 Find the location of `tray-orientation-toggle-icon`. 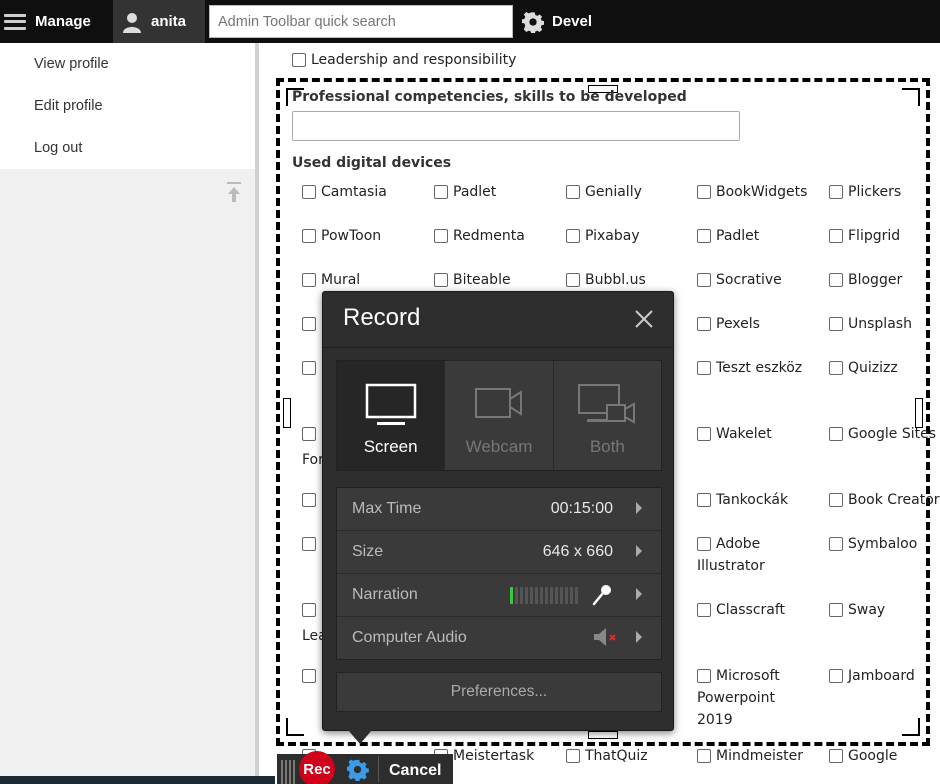

tray-orientation-toggle-icon is located at coordinates (234, 192).